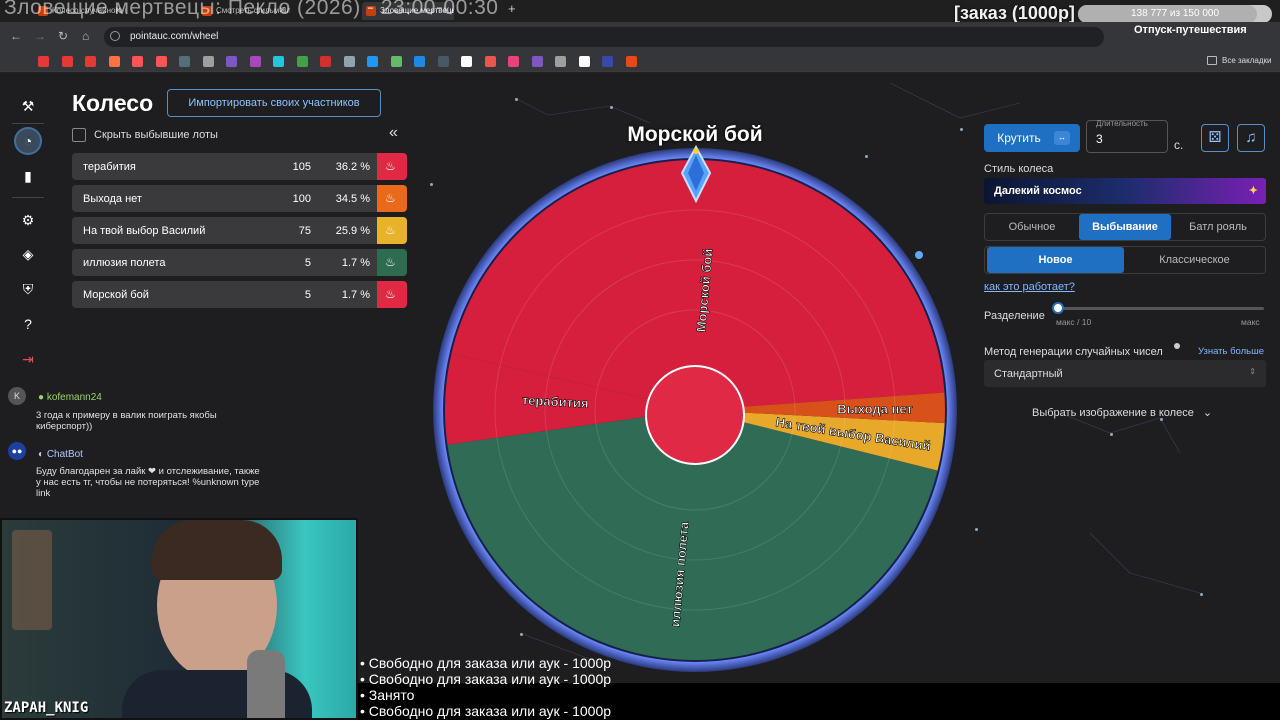 The image size is (1280, 720). I want to click on variant-classic: Классическое, so click(1194, 260).